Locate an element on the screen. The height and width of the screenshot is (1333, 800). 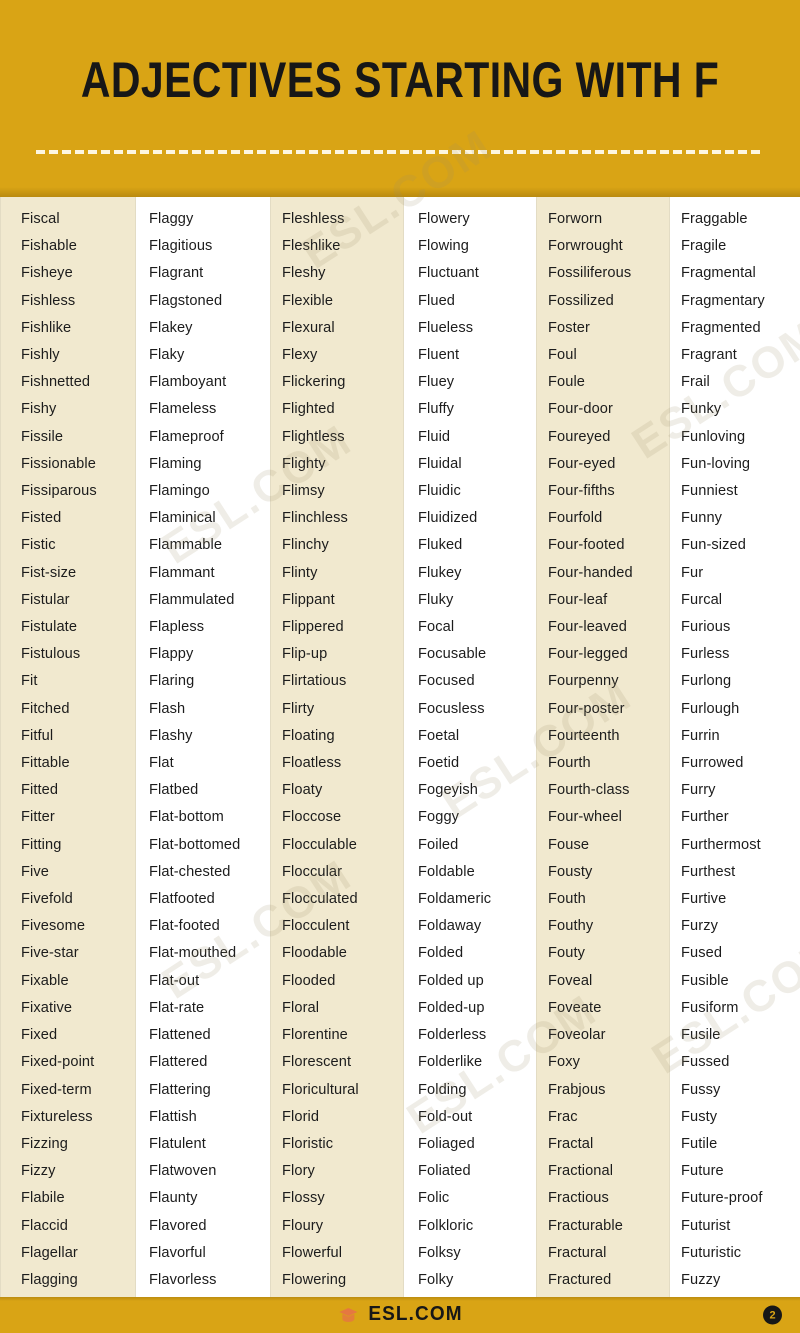
page-title: ADJECTIVES STARTING WITH F is located at coordinates (400, 80).